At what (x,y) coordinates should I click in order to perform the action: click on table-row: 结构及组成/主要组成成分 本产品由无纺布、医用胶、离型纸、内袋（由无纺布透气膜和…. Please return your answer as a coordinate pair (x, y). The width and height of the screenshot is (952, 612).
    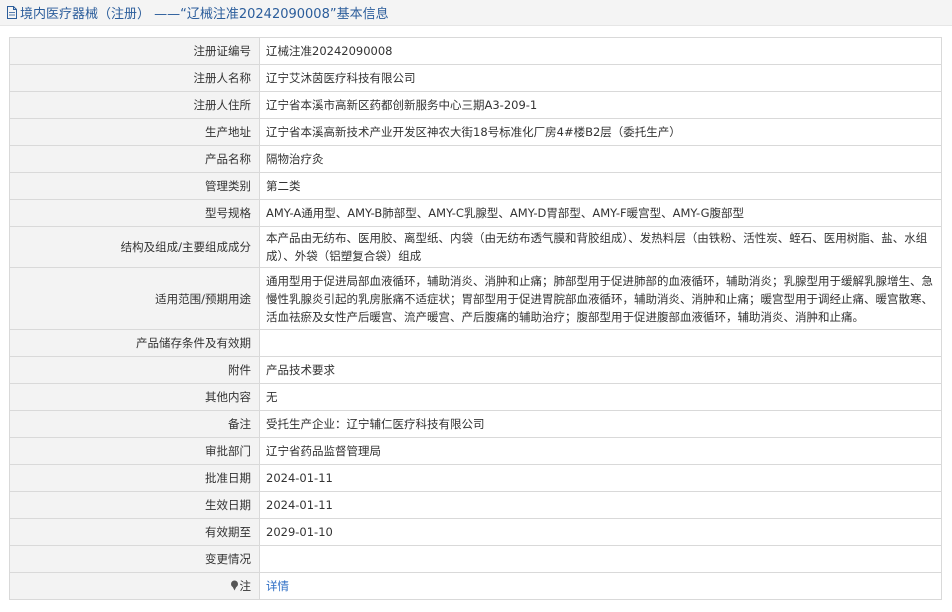
    Looking at the image, I should click on (475, 247).